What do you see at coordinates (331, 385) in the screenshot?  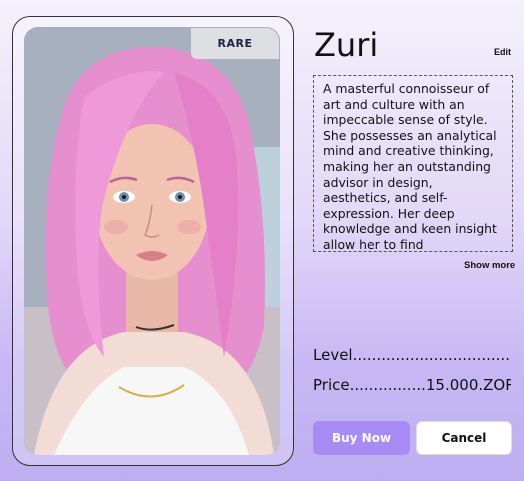 I see `price-label: Price` at bounding box center [331, 385].